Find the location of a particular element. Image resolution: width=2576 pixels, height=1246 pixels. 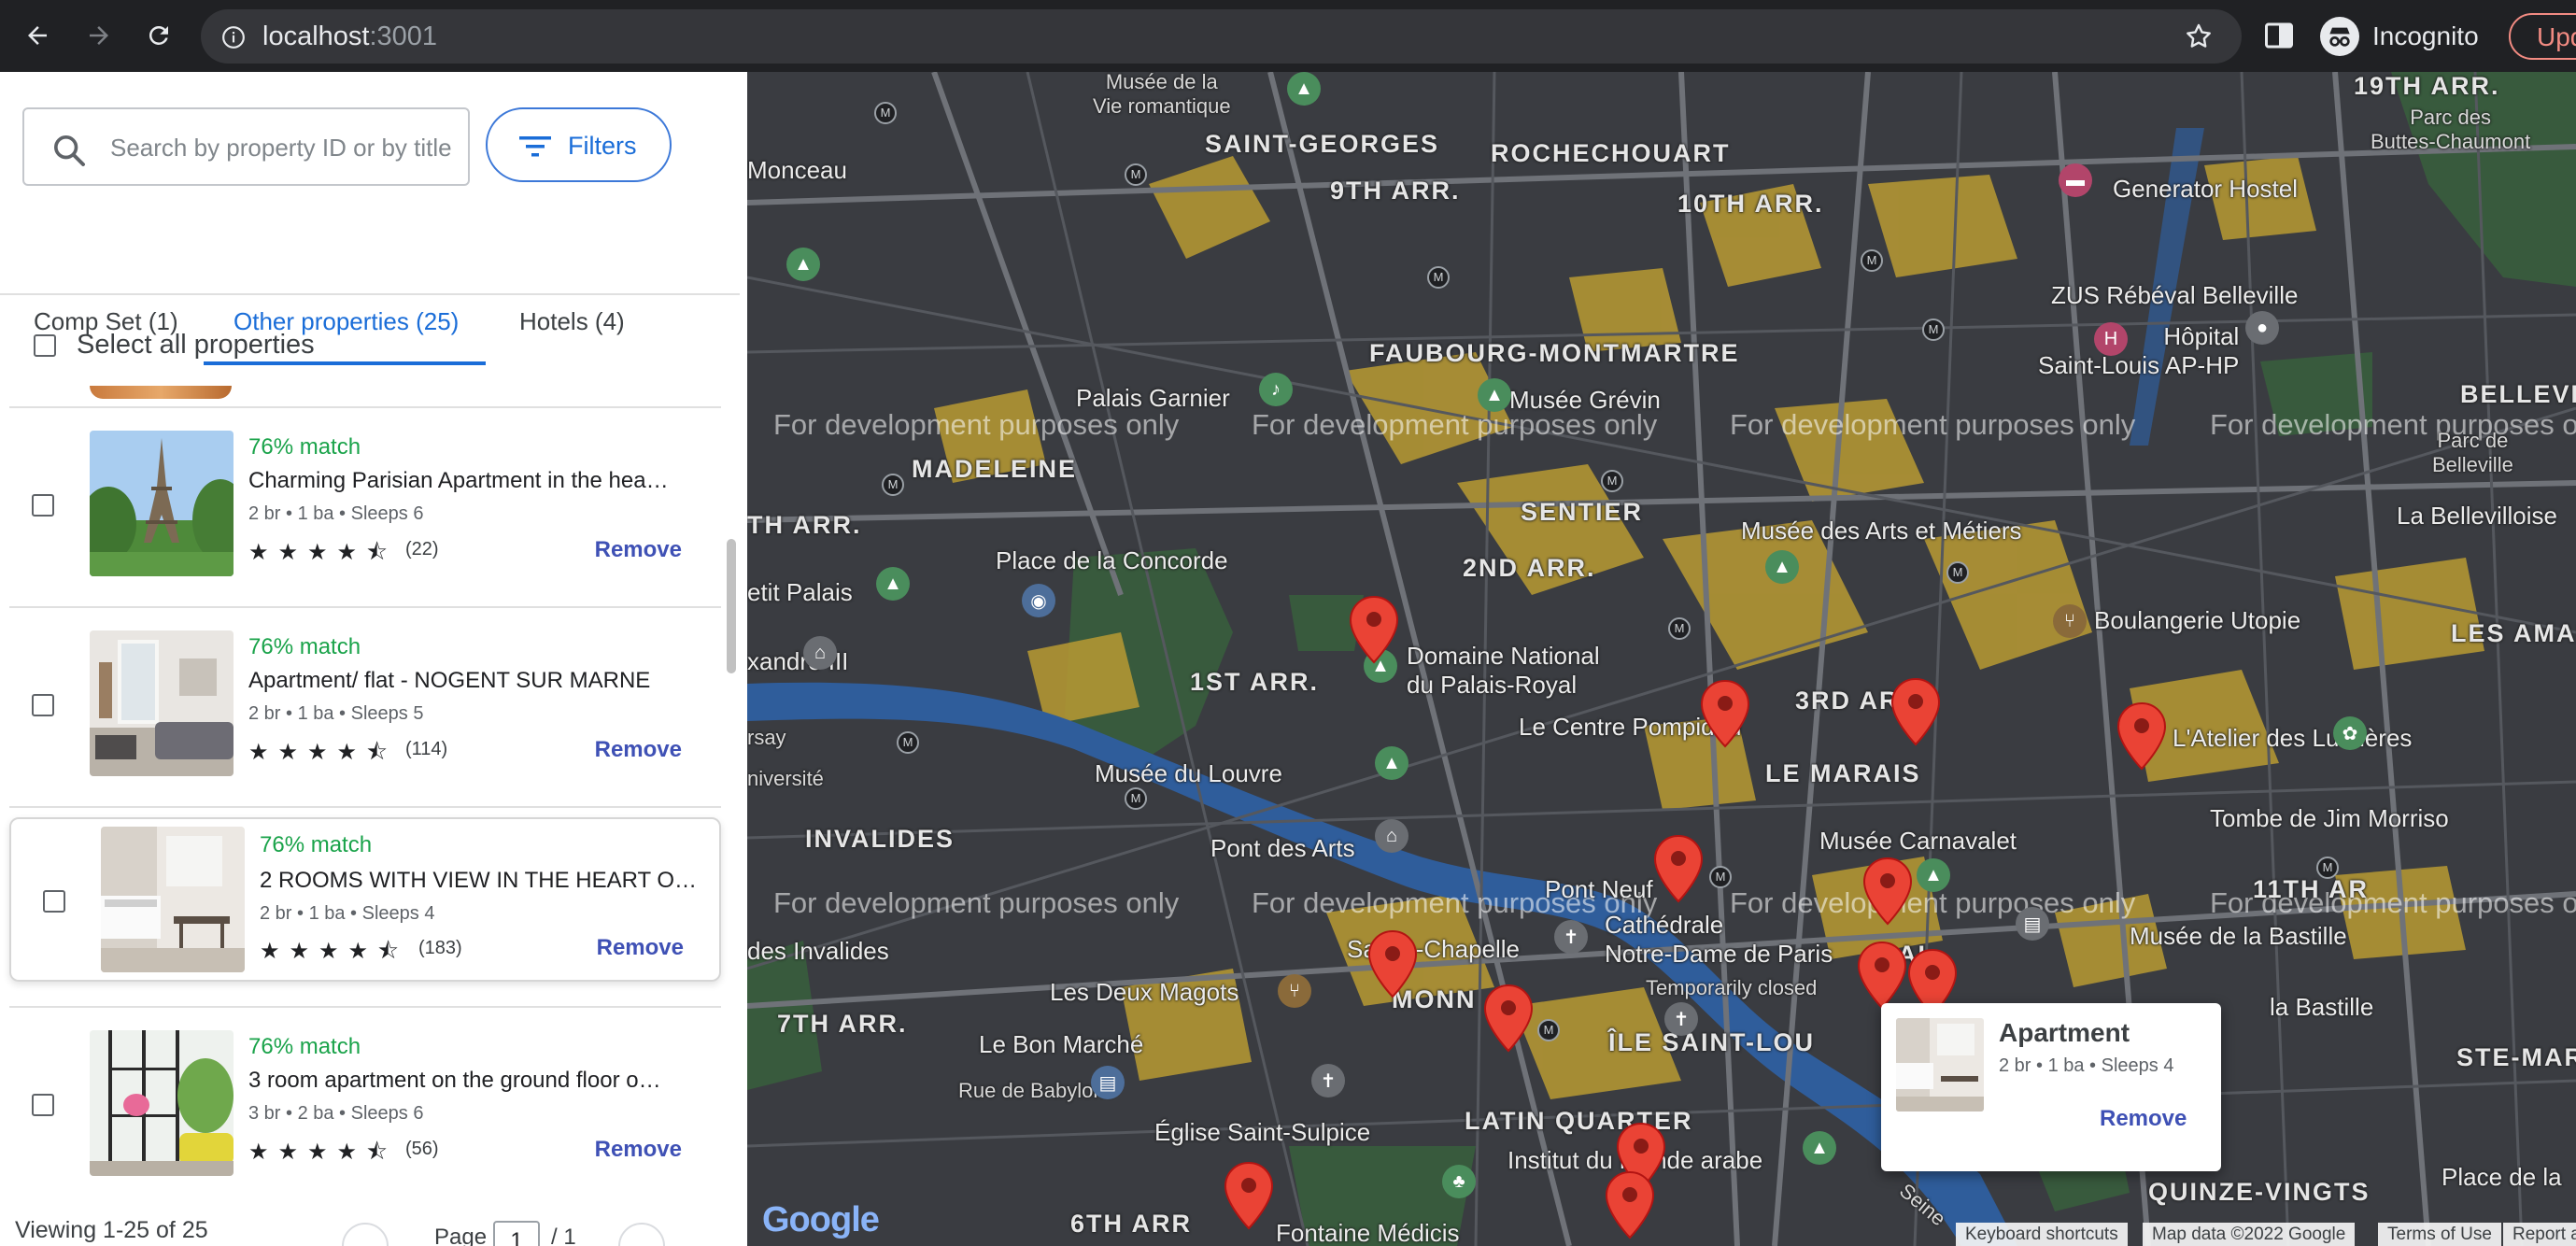

address-bar: localhost:3001 is located at coordinates (1221, 36).